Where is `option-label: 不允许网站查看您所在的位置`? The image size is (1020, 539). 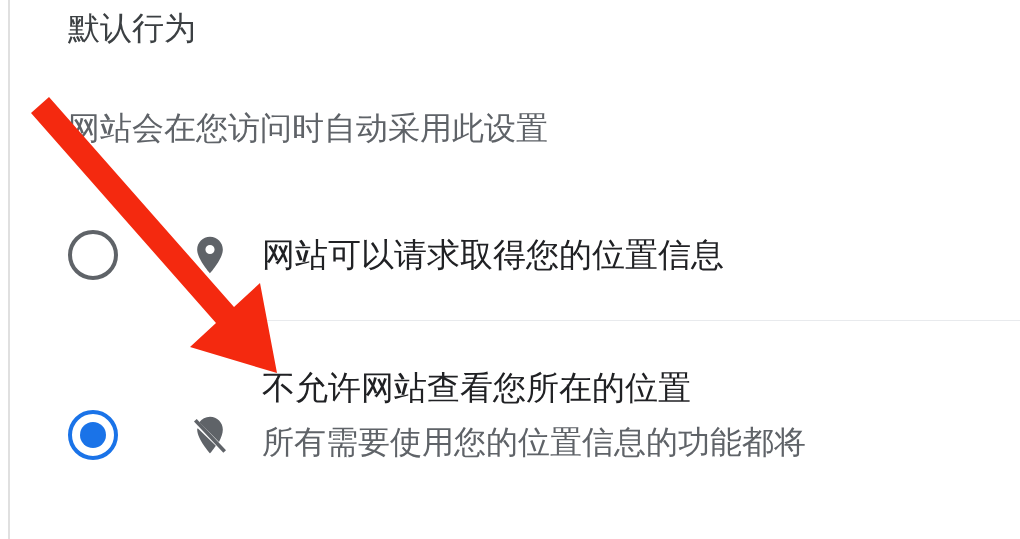
option-label: 不允许网站查看您所在的位置 is located at coordinates (476, 388).